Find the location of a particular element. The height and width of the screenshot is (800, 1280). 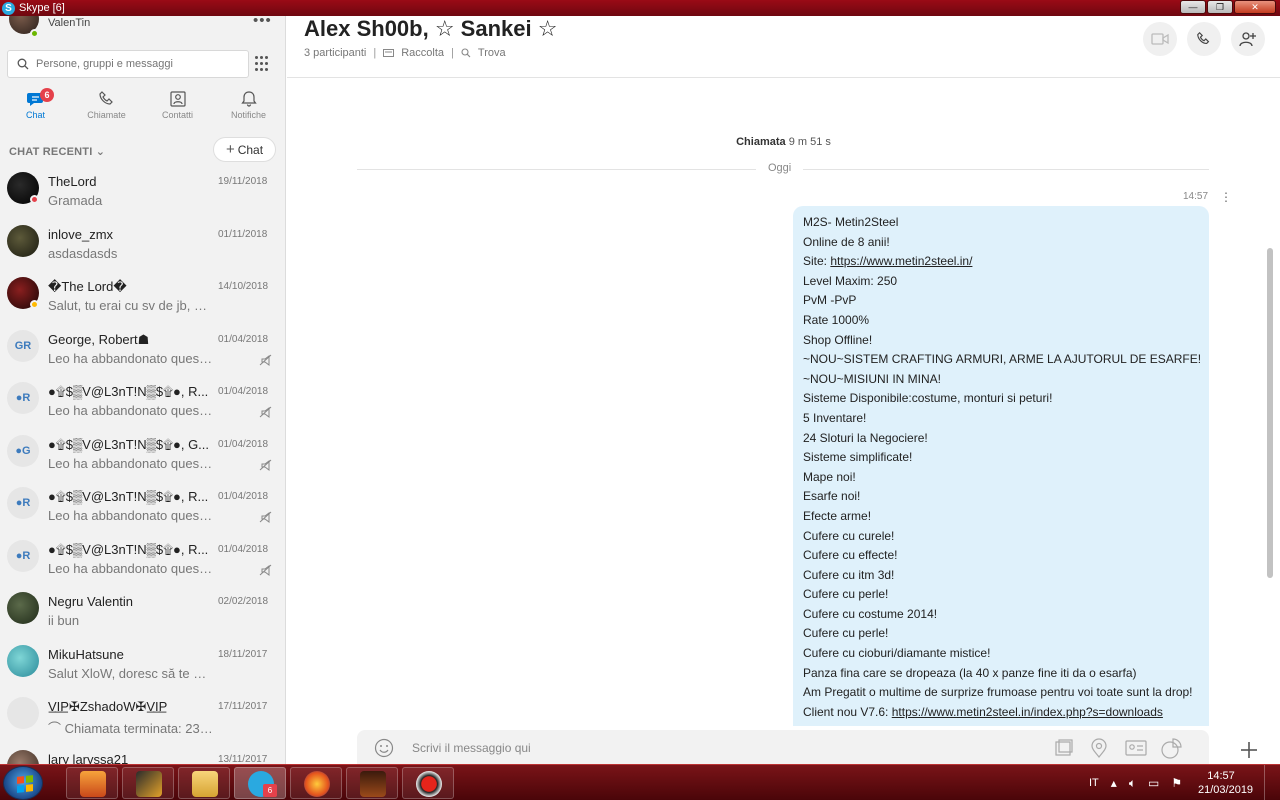

clock-time: 14:57 is located at coordinates (1221, 776).